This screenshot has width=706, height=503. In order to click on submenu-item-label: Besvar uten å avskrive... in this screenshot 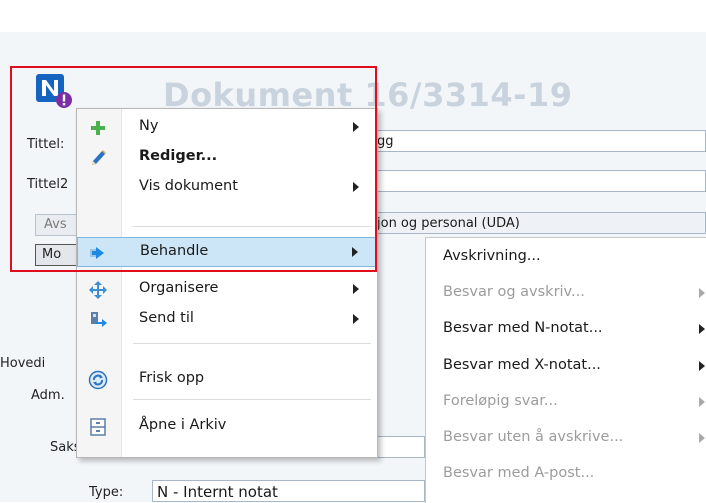, I will do `click(533, 437)`.